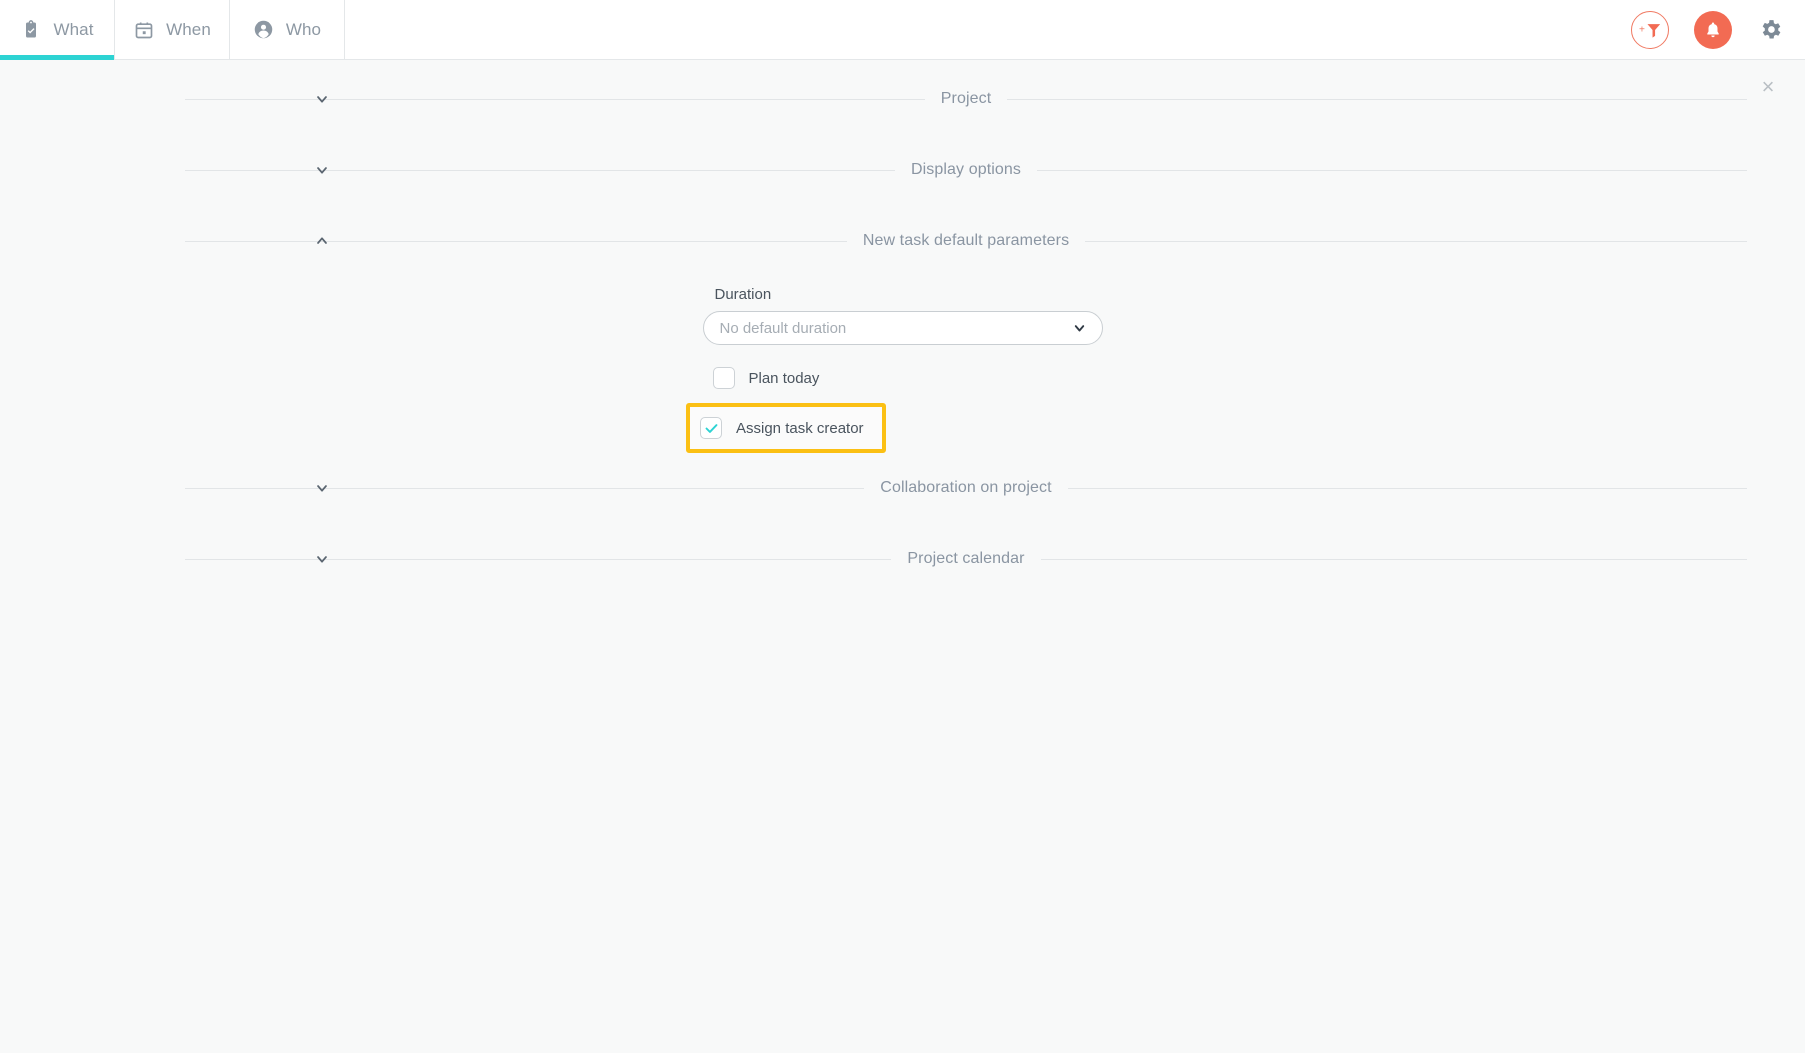 The width and height of the screenshot is (1805, 1053). I want to click on duration-select: No default duration, so click(902, 328).